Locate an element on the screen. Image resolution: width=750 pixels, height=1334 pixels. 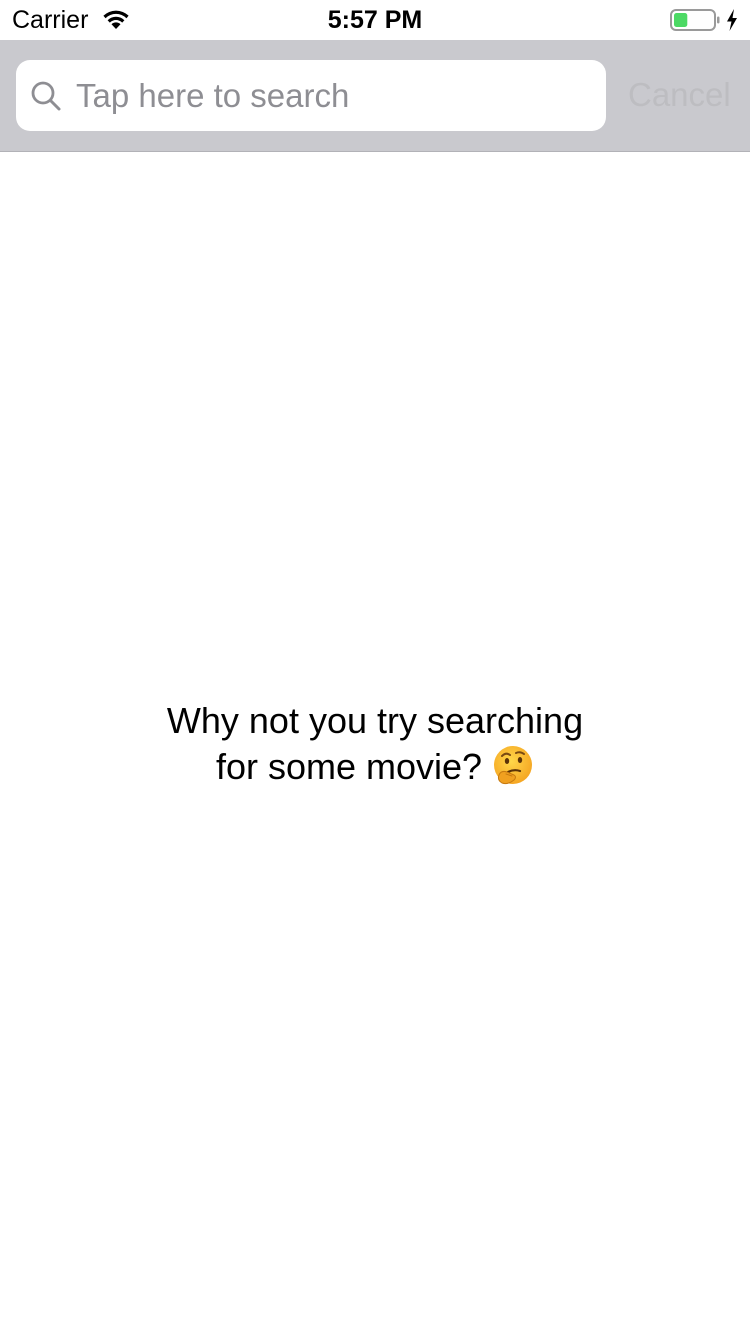
cancel-button: Cancel is located at coordinates (679, 95).